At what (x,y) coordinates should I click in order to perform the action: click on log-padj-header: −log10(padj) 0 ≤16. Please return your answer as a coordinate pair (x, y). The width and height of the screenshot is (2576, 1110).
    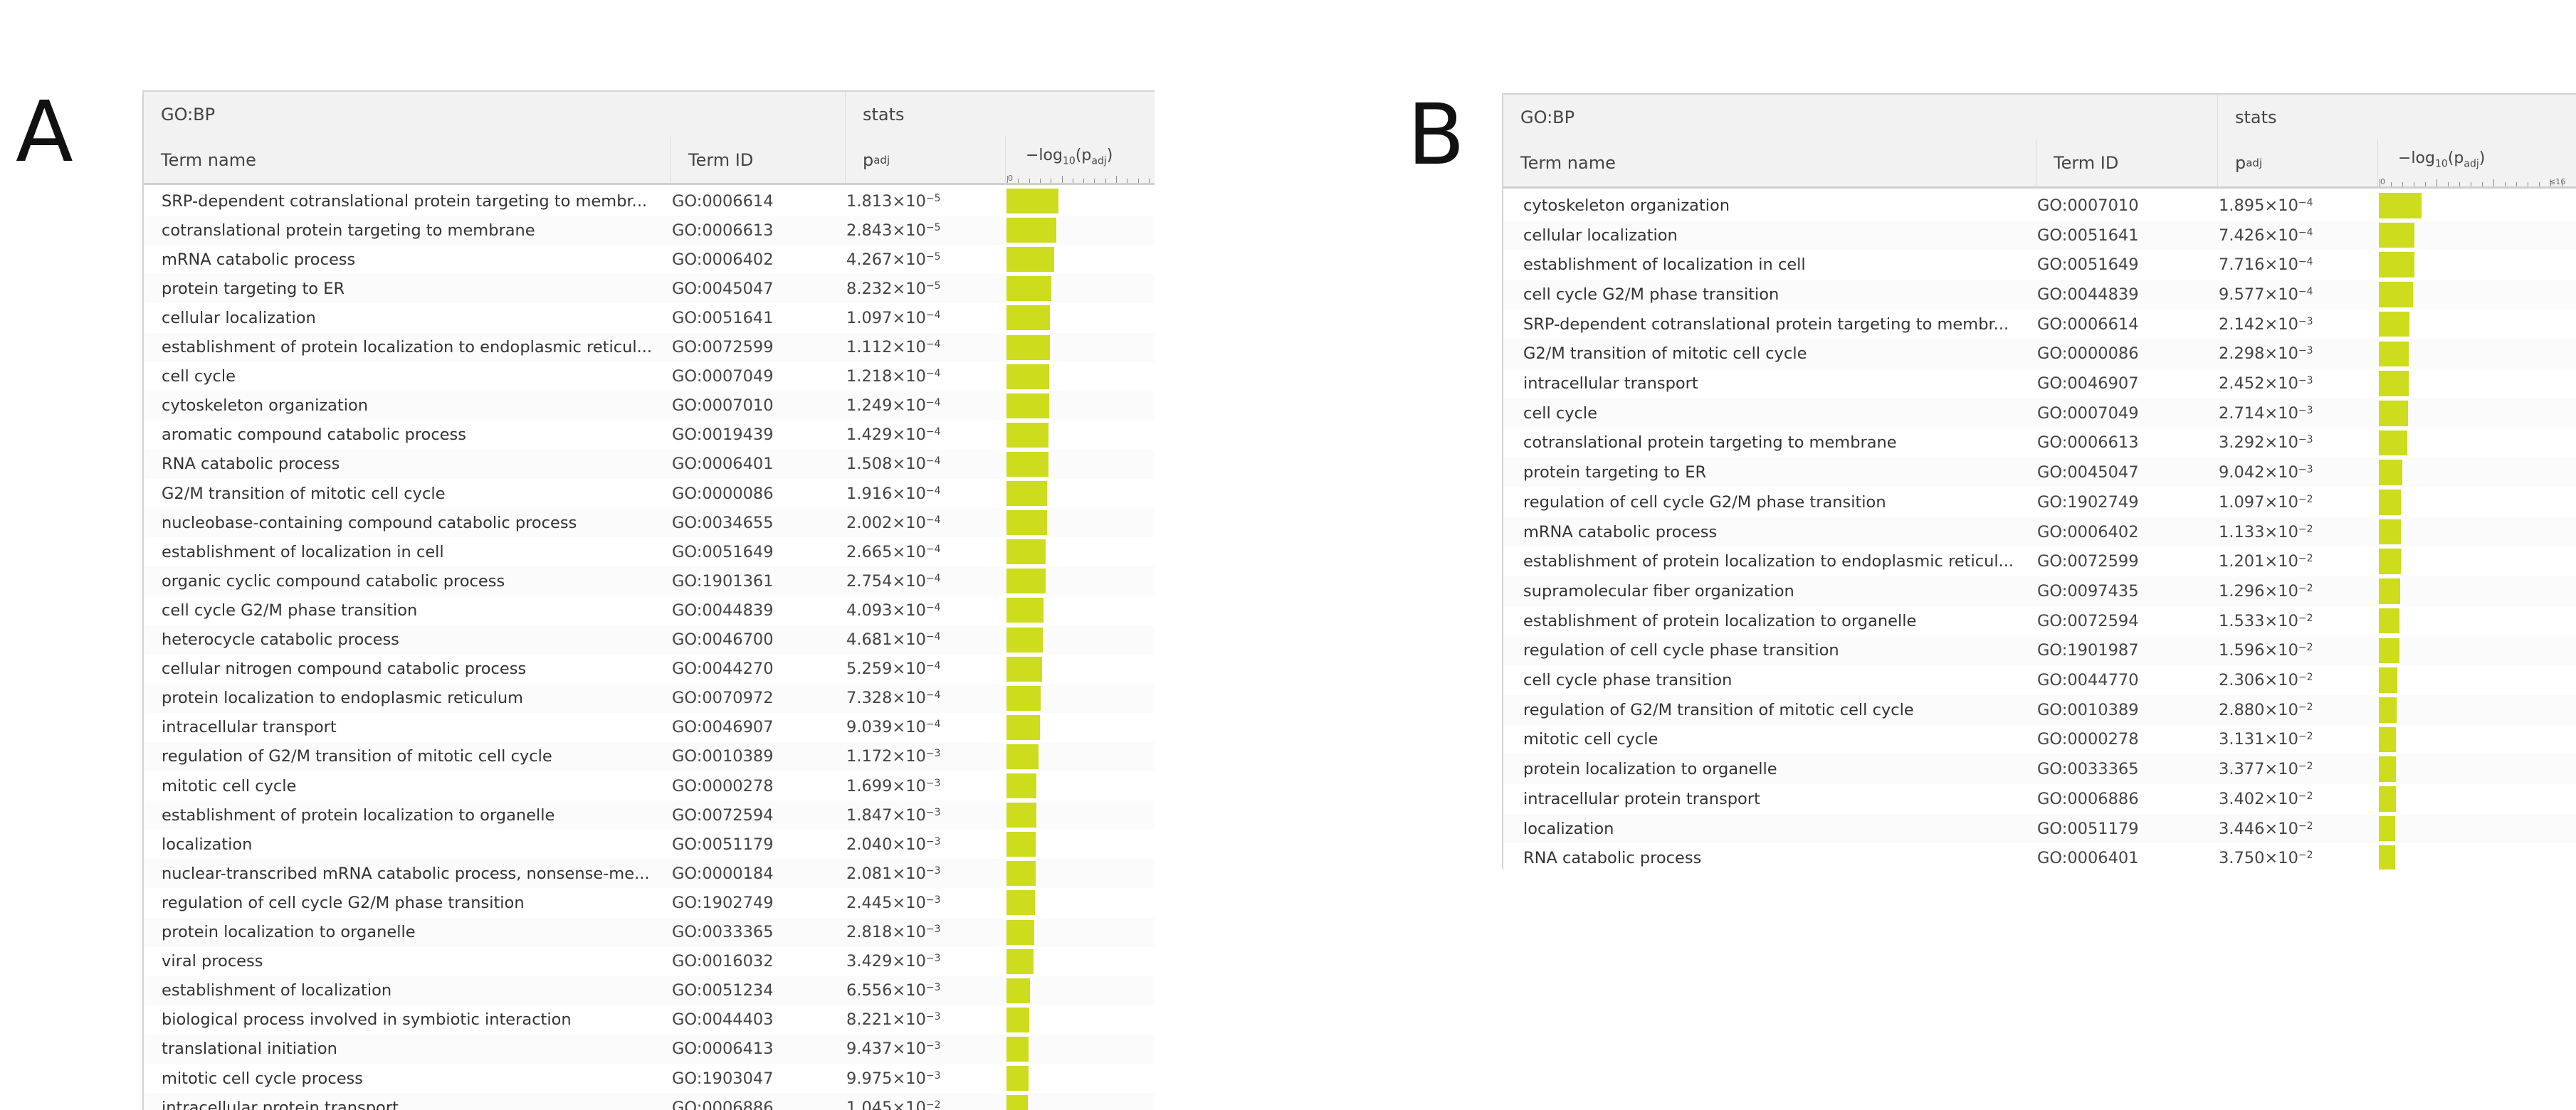
    Looking at the image, I should click on (2476, 162).